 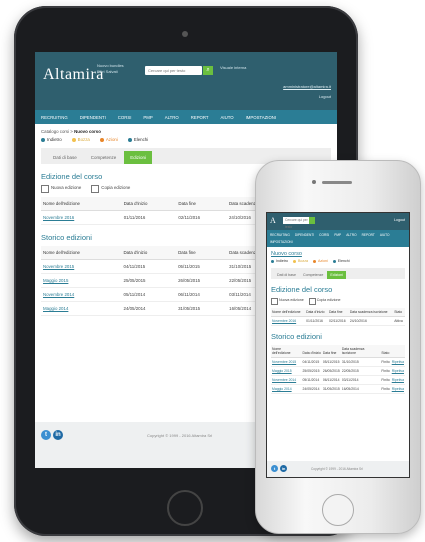 What do you see at coordinates (371, 321) in the screenshot?
I see `table-cell: 24/10/2016` at bounding box center [371, 321].